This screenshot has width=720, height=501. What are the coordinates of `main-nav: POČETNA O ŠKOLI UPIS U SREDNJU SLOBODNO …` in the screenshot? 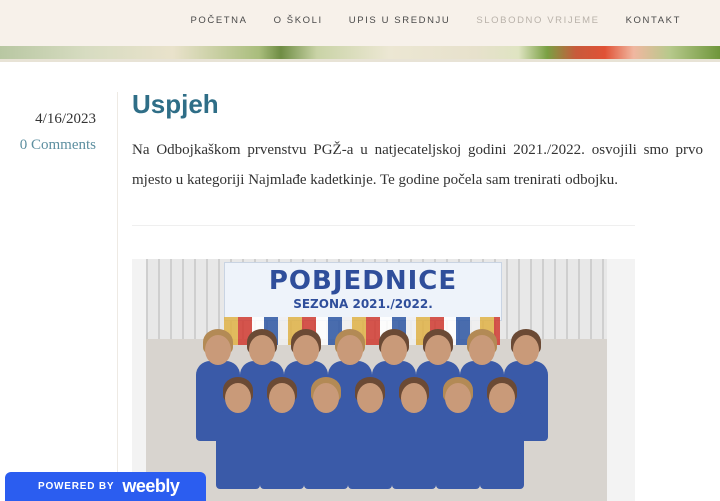 It's located at (422, 20).